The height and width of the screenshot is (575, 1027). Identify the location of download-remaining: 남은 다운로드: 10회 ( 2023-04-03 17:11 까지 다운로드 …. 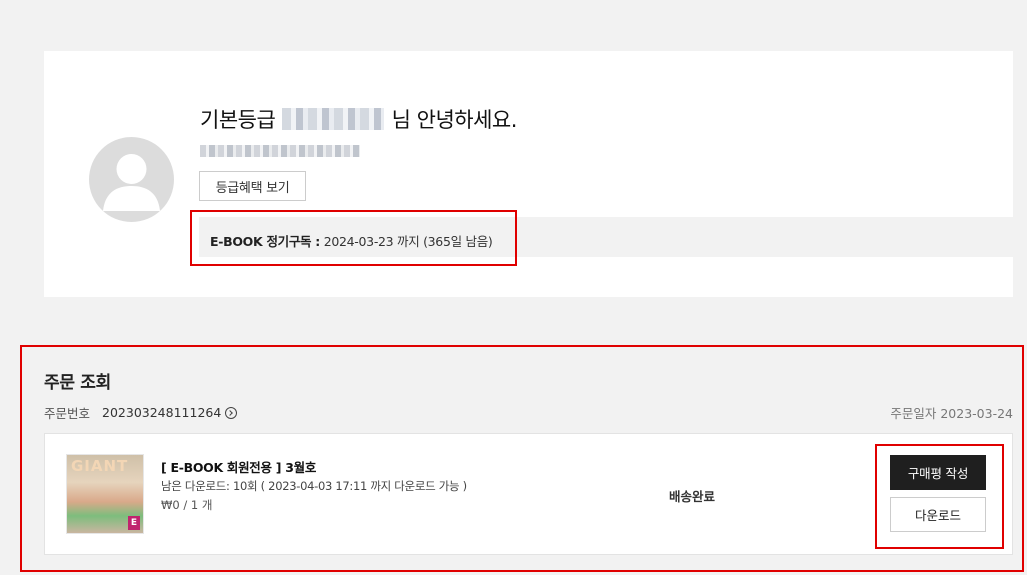
(314, 486).